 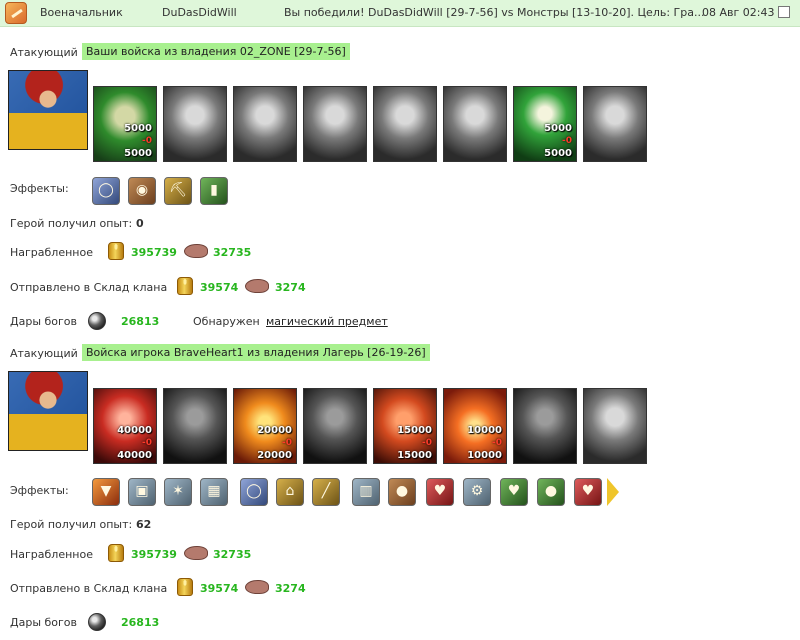 I want to click on unit-slot-1: 40000 -0 40000, so click(x=125, y=426).